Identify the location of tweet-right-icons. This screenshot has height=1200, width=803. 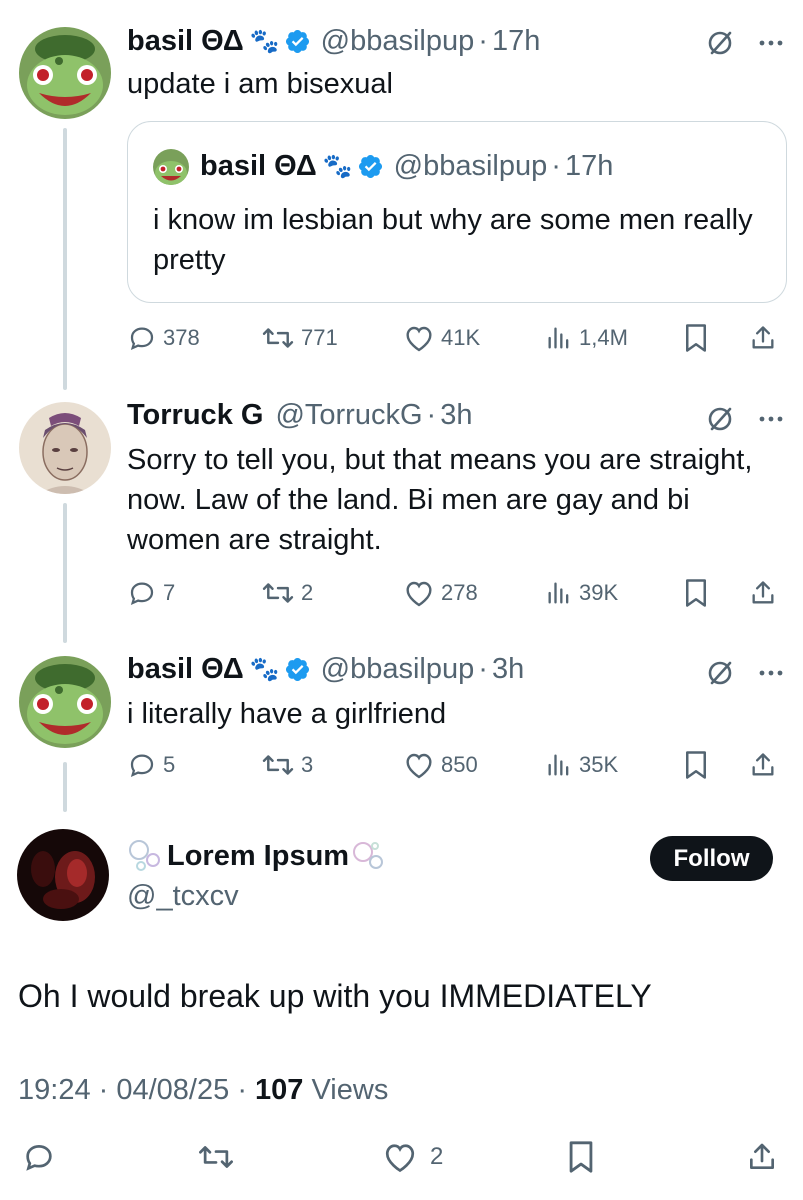
(744, 673).